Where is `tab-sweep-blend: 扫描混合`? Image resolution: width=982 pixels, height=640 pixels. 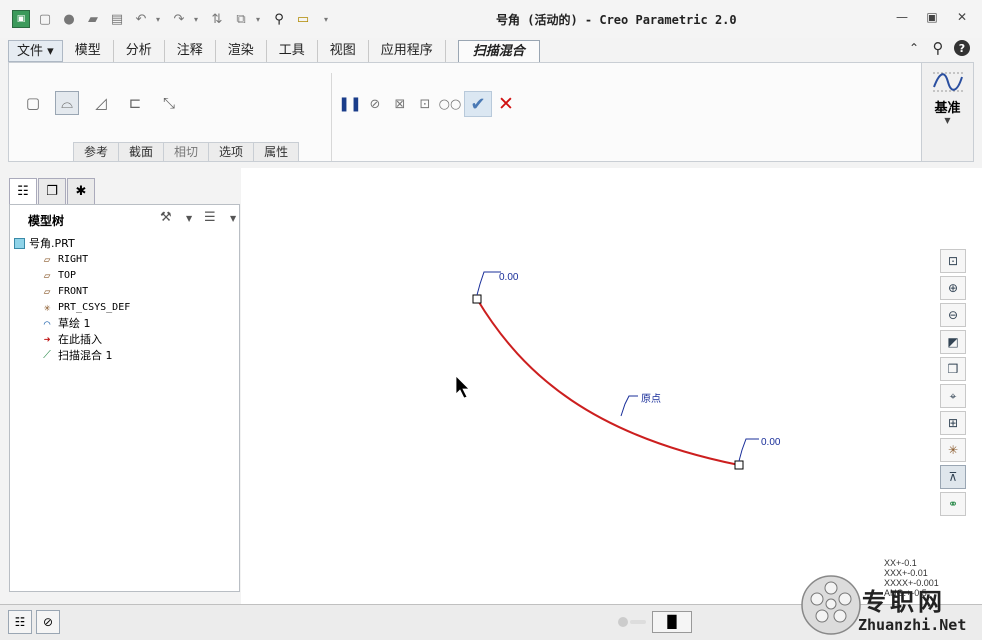
tab-sweep-blend: 扫描混合 is located at coordinates (498, 51).